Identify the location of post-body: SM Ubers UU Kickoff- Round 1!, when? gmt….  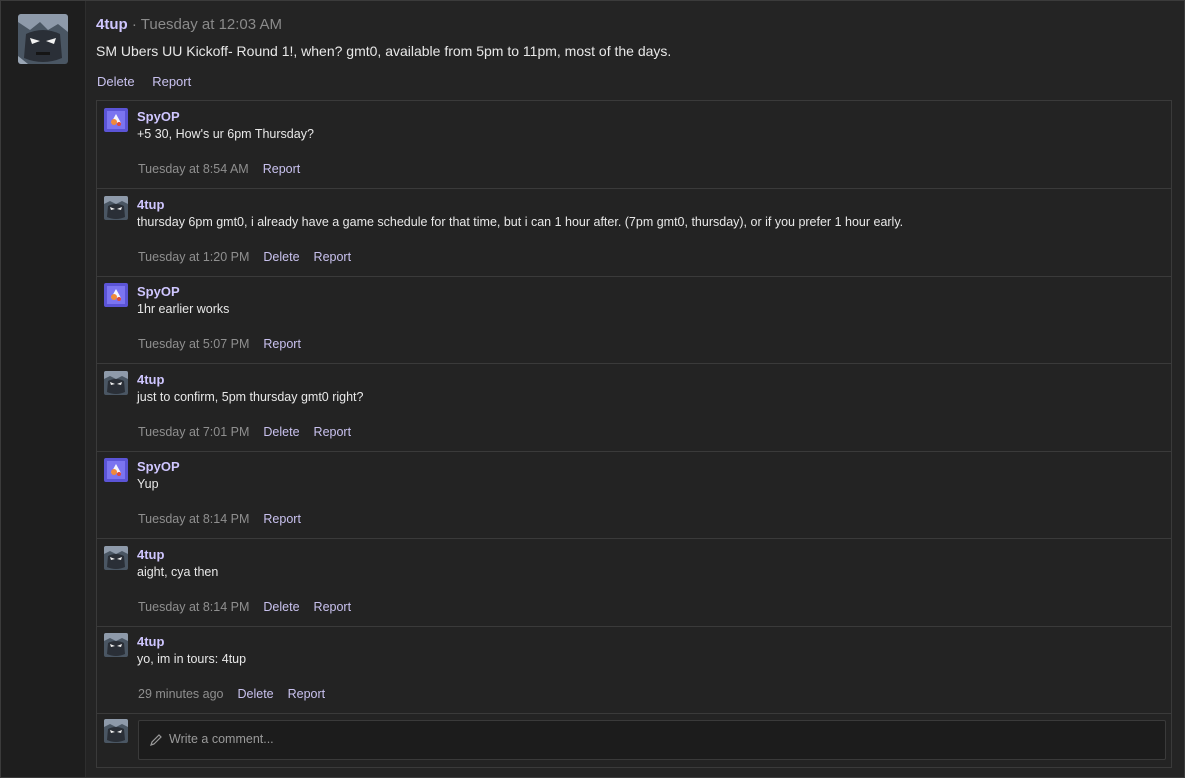
(384, 51).